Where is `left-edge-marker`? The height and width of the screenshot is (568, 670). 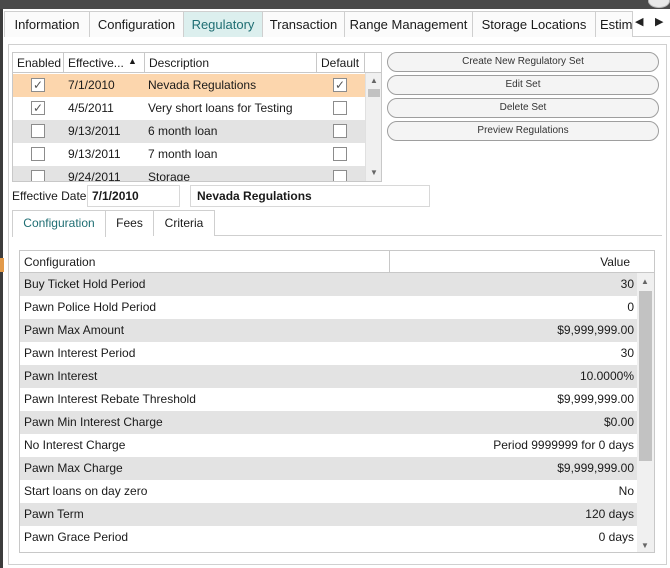
left-edge-marker is located at coordinates (2, 265).